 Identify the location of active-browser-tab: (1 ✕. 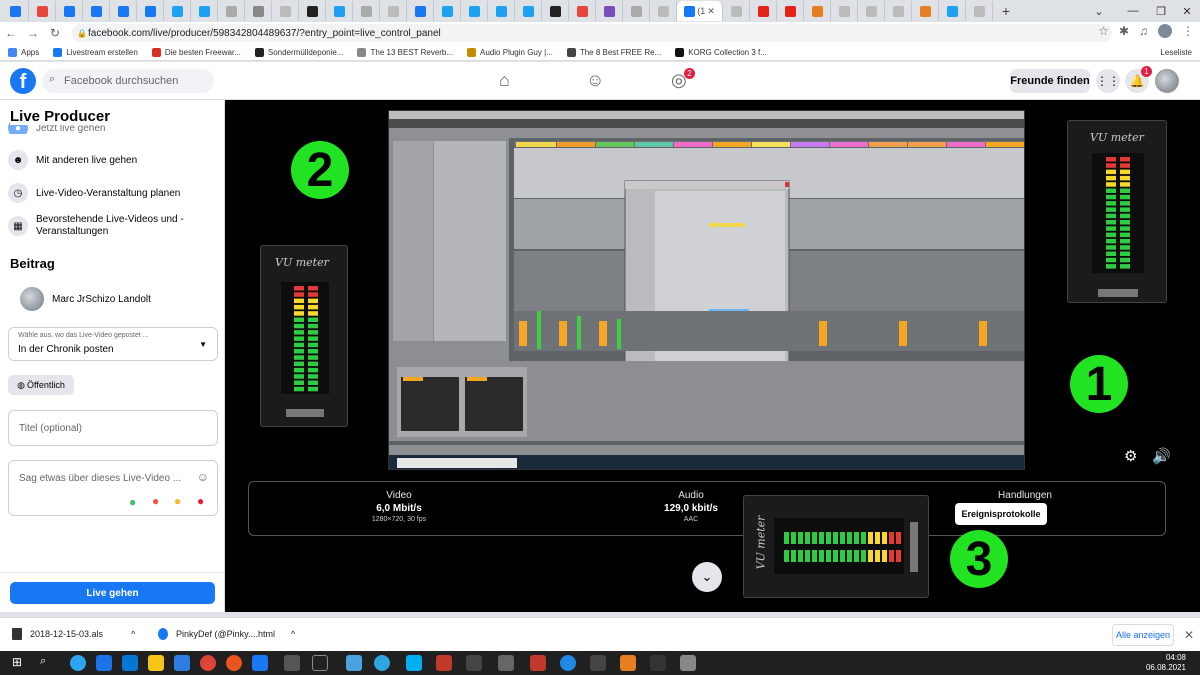
(700, 11).